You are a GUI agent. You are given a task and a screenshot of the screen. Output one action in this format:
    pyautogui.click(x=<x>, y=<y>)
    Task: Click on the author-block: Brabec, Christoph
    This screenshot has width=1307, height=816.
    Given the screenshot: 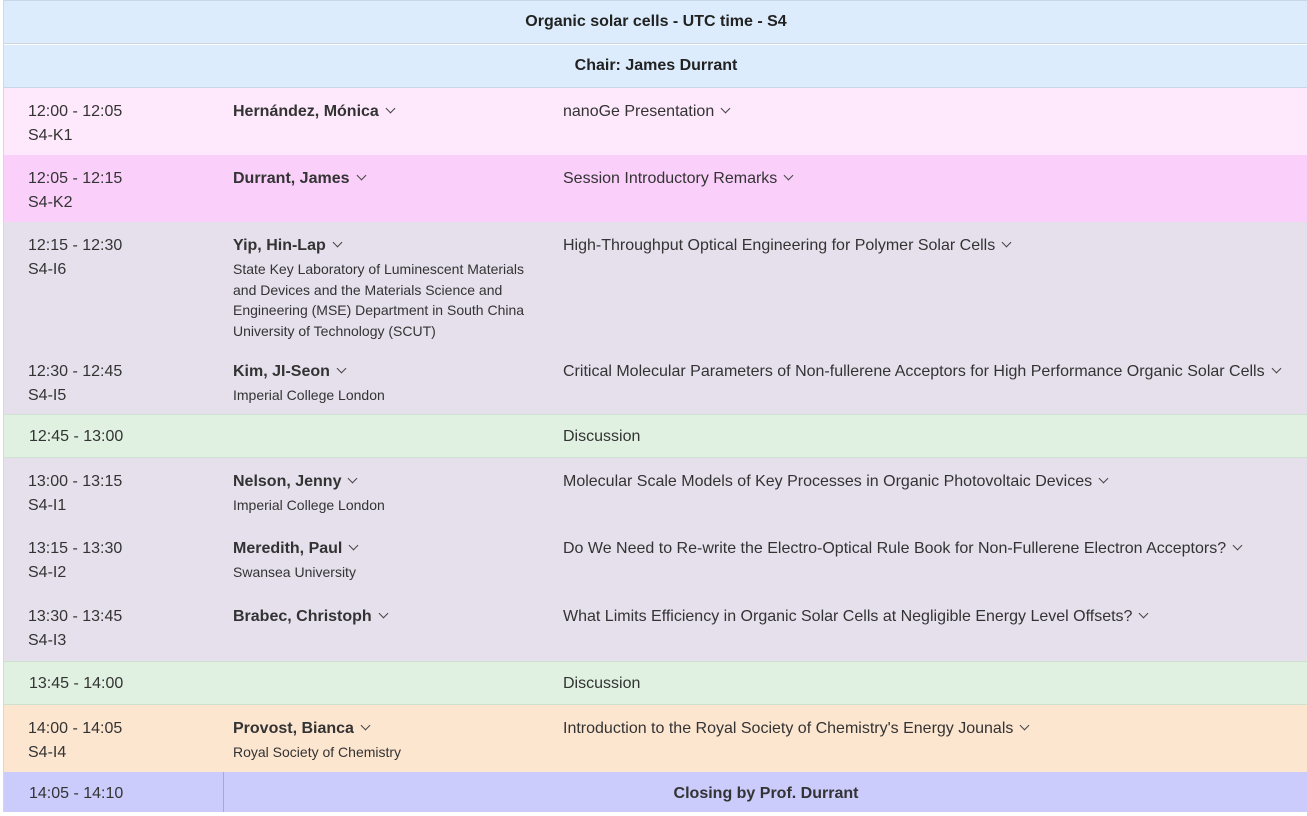 What is the action you would take?
    pyautogui.click(x=383, y=616)
    